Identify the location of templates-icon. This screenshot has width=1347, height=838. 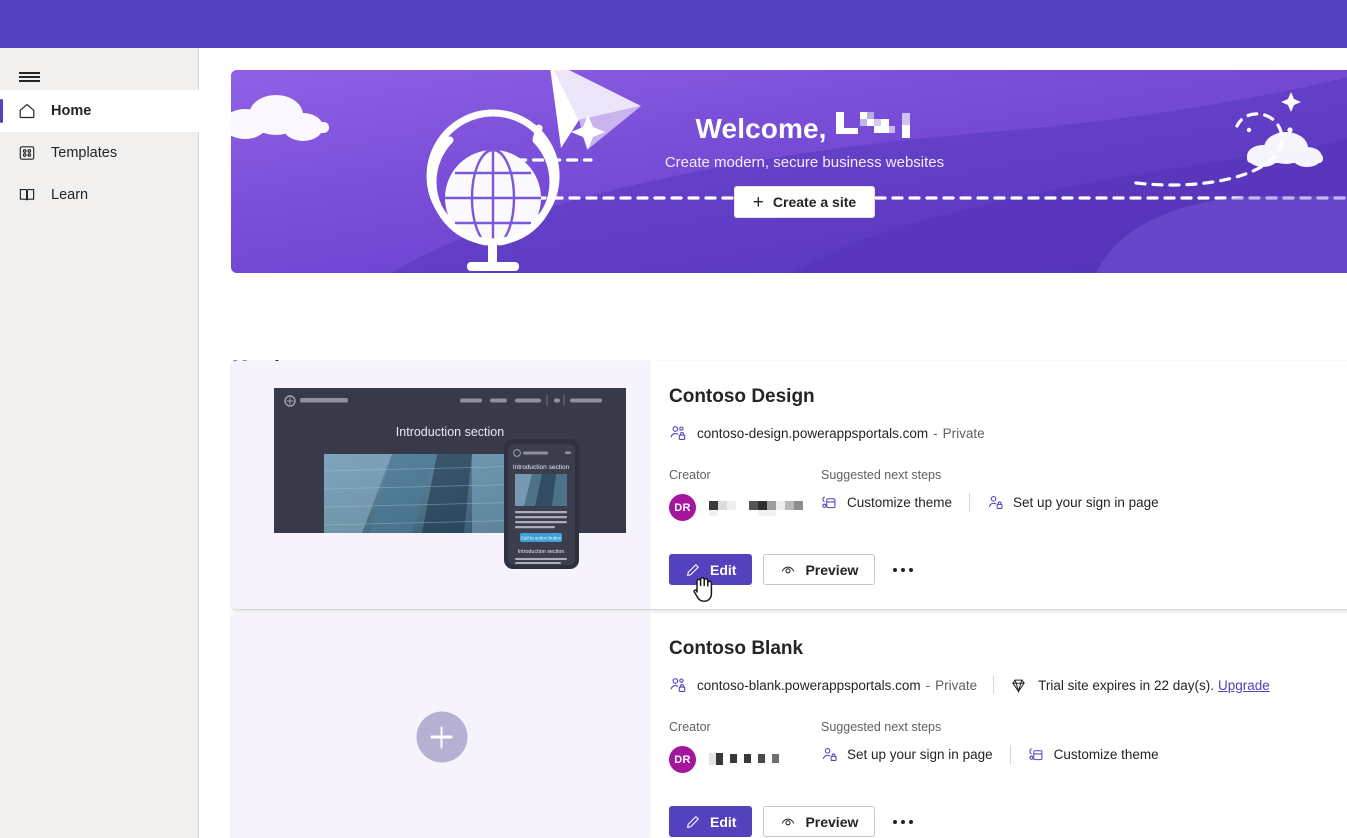
(27, 153).